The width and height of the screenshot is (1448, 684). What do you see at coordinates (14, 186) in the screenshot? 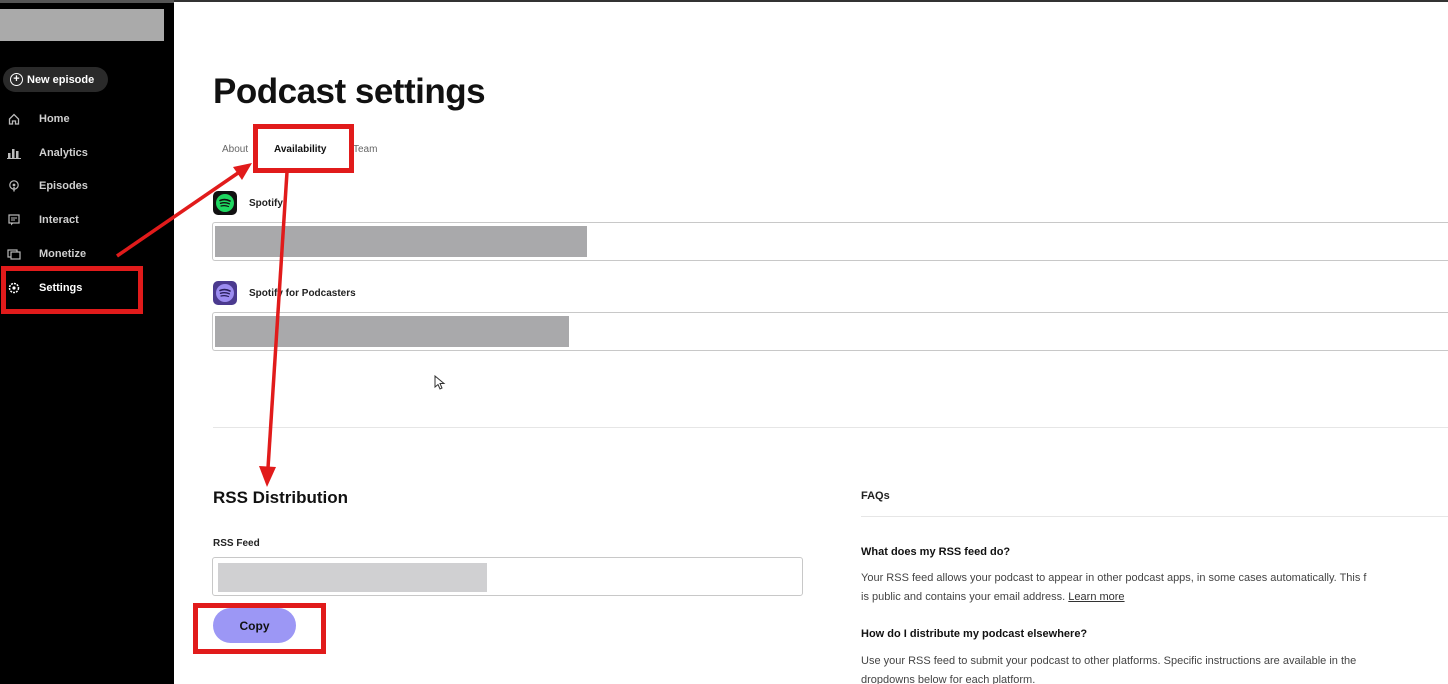
I see `episodes-icon` at bounding box center [14, 186].